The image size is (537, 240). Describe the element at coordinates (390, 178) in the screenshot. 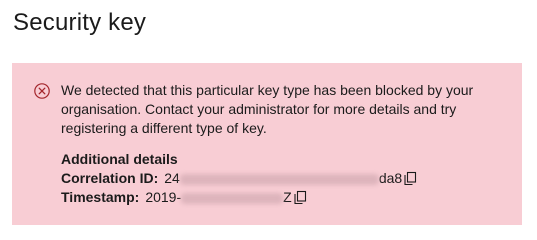

I see `correlation-id-suffix: da8` at that location.